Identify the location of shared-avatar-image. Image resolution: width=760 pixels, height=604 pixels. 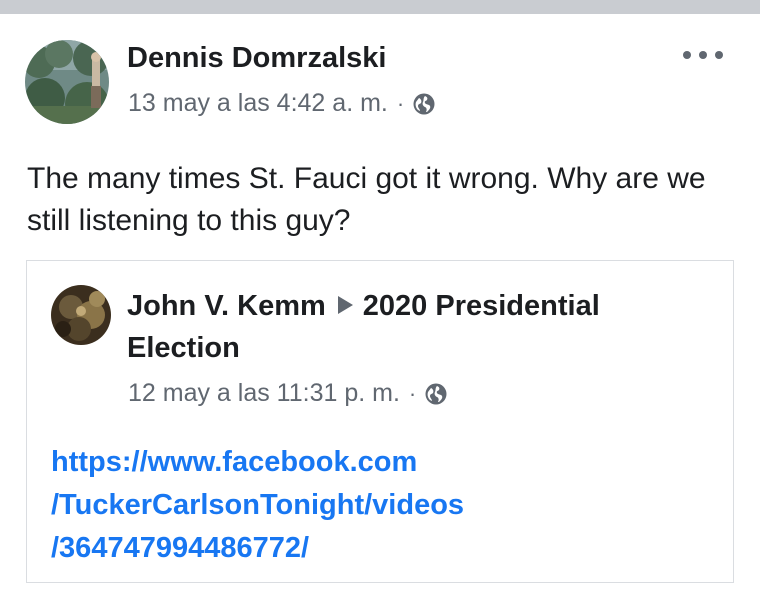
(81, 315).